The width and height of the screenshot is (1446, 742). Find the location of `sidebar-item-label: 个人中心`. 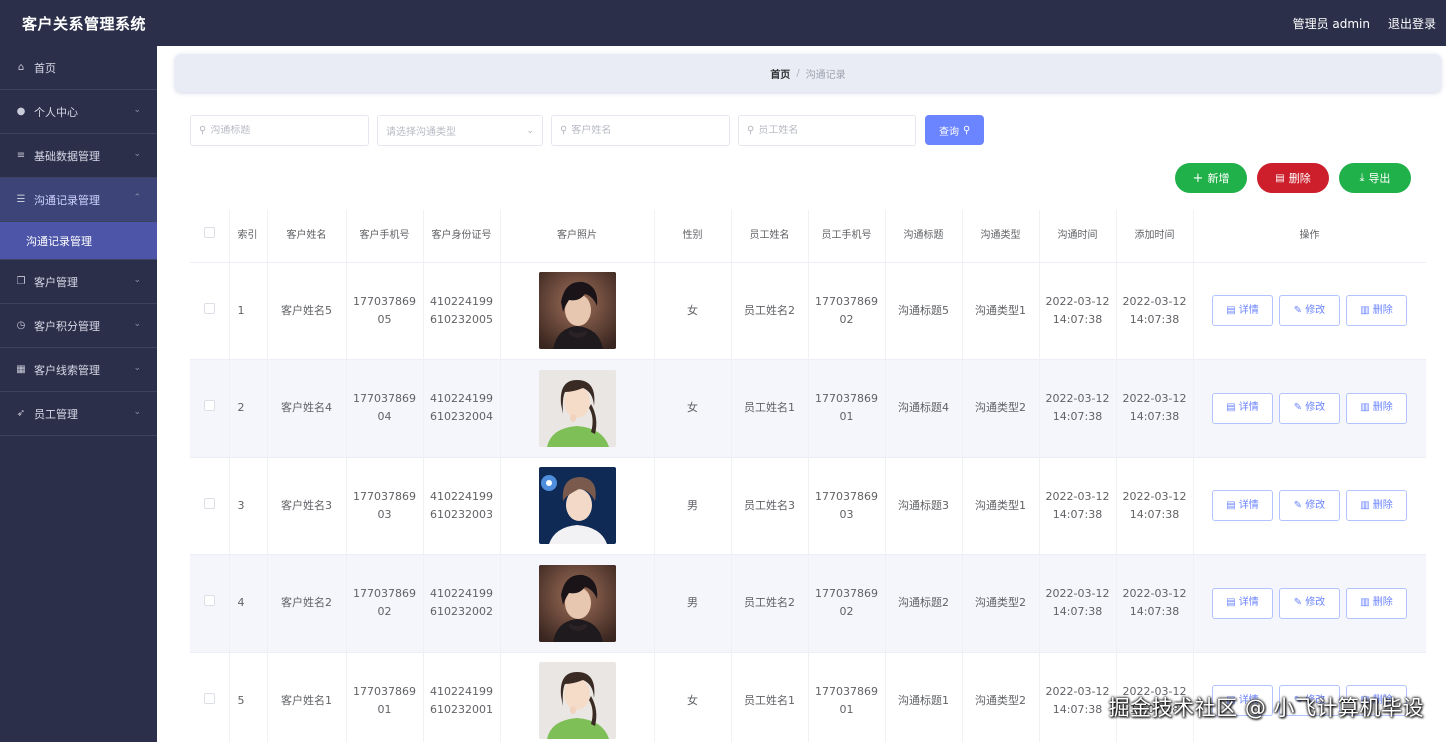

sidebar-item-label: 个人中心 is located at coordinates (56, 112).